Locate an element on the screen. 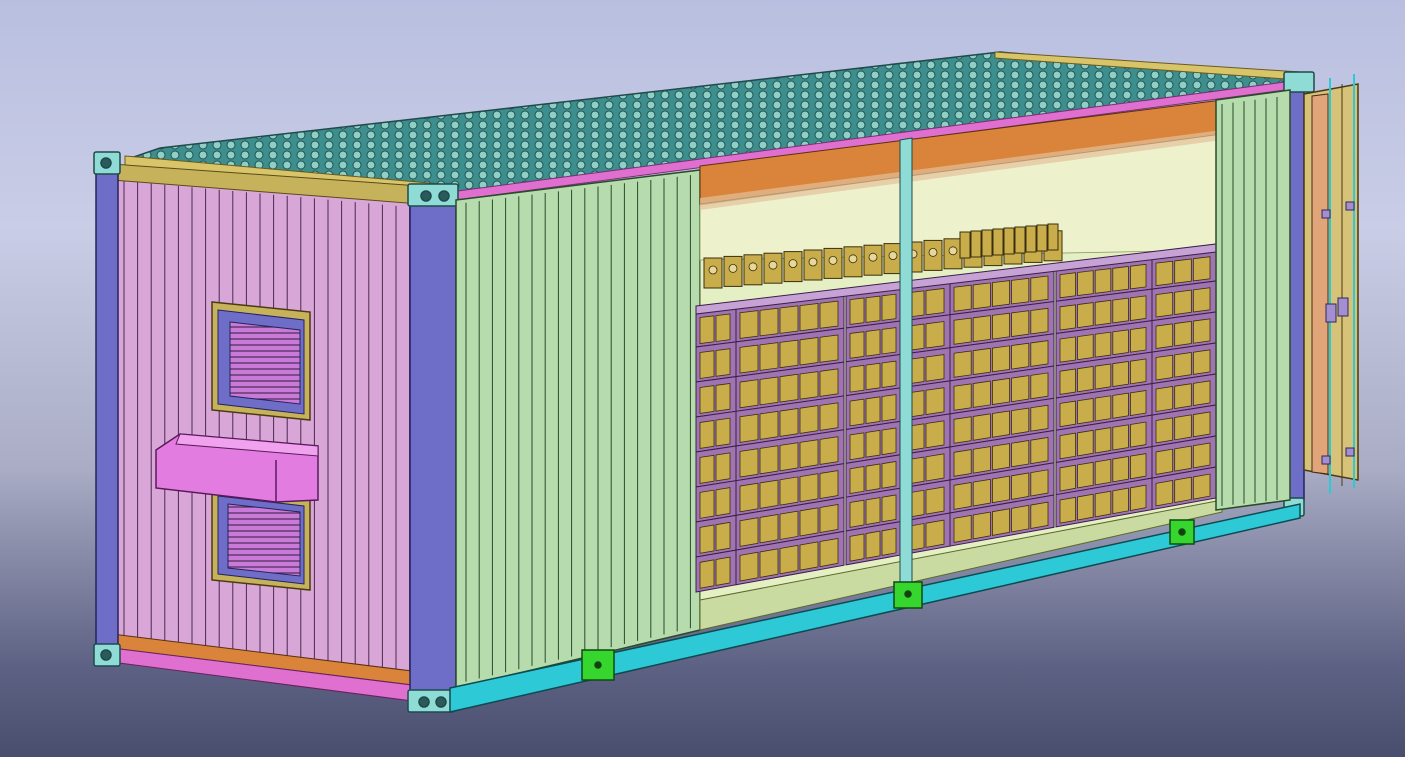 The width and height of the screenshot is (1405, 757). lower-louver-vent is located at coordinates (261, 540).